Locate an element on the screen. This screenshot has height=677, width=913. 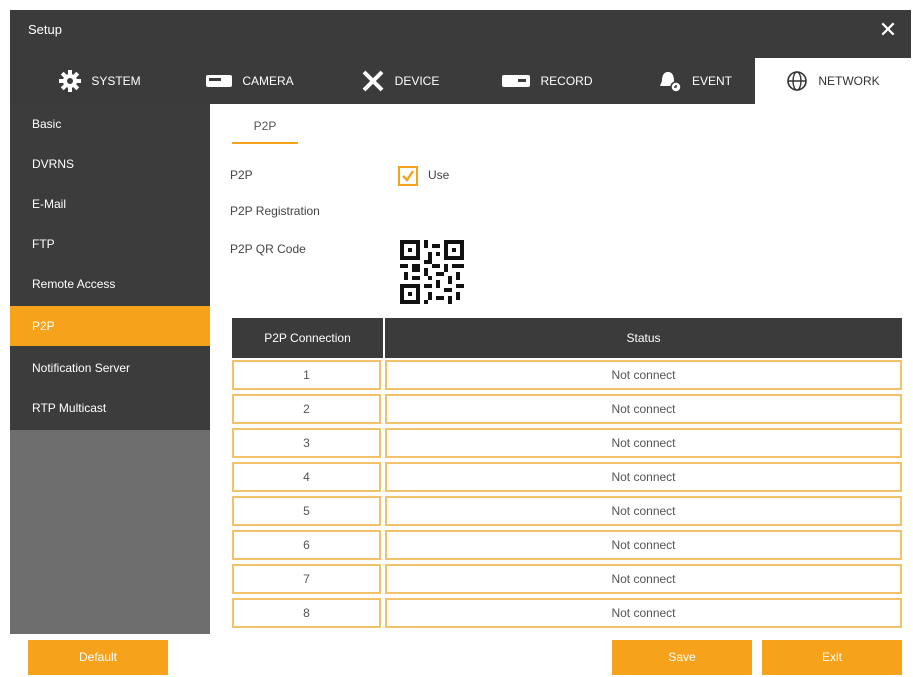
connection-cell: 2 is located at coordinates (306, 409).